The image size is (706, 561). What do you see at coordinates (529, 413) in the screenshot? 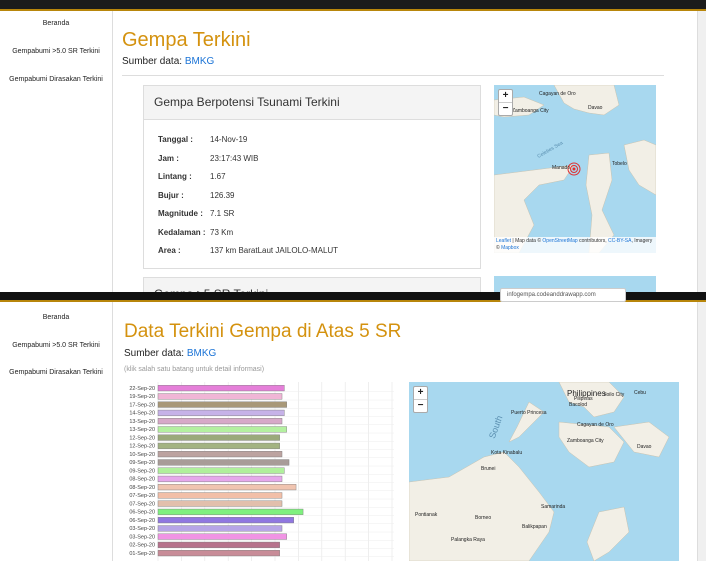
I see `map-place-label: Puerto Princesa` at bounding box center [529, 413].